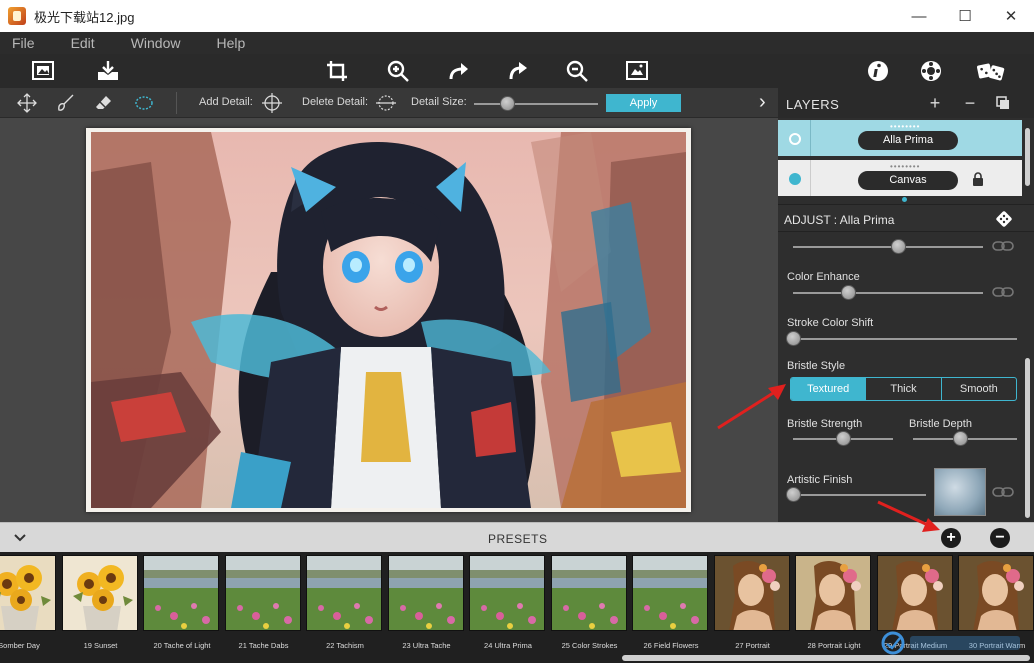 The width and height of the screenshot is (1034, 663). What do you see at coordinates (272, 103) in the screenshot?
I see `add-detail-icon` at bounding box center [272, 103].